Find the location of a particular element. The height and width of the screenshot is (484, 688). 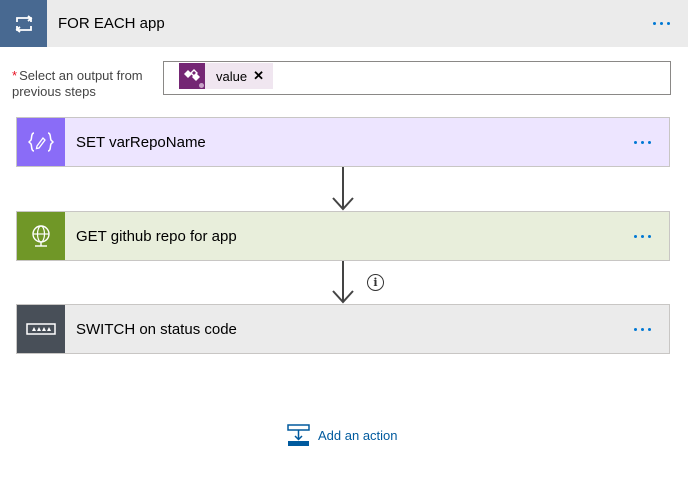

foreach-header: FOR EACH app is located at coordinates (344, 23).